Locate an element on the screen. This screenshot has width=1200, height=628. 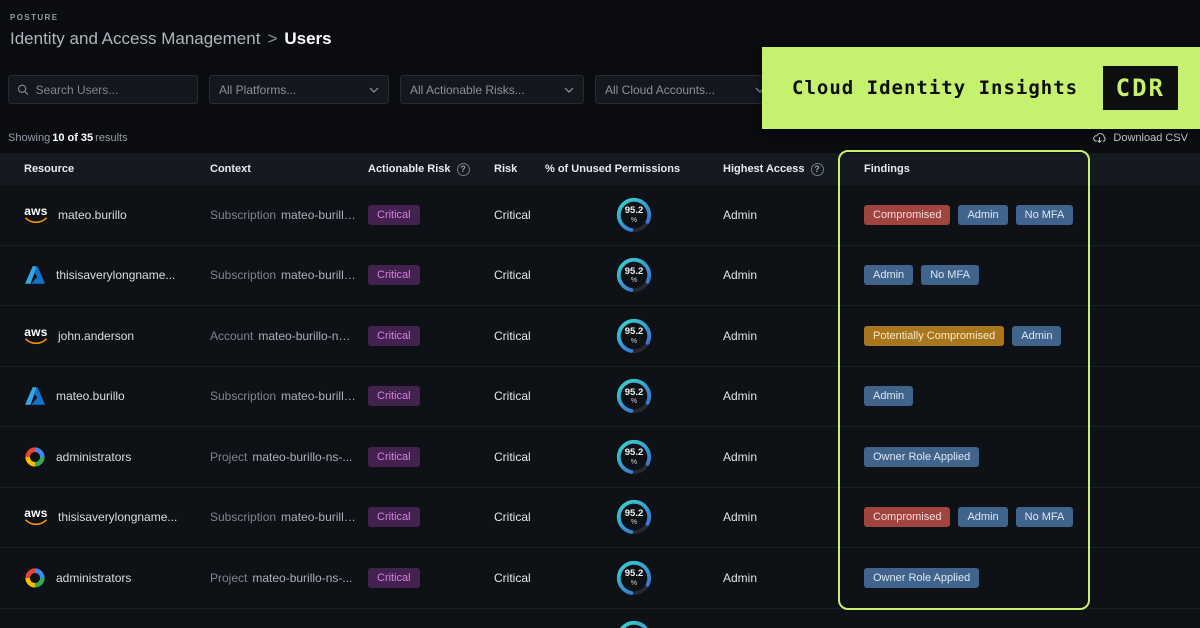
finding-badge: Owner Role Applied is located at coordinates (922, 577).